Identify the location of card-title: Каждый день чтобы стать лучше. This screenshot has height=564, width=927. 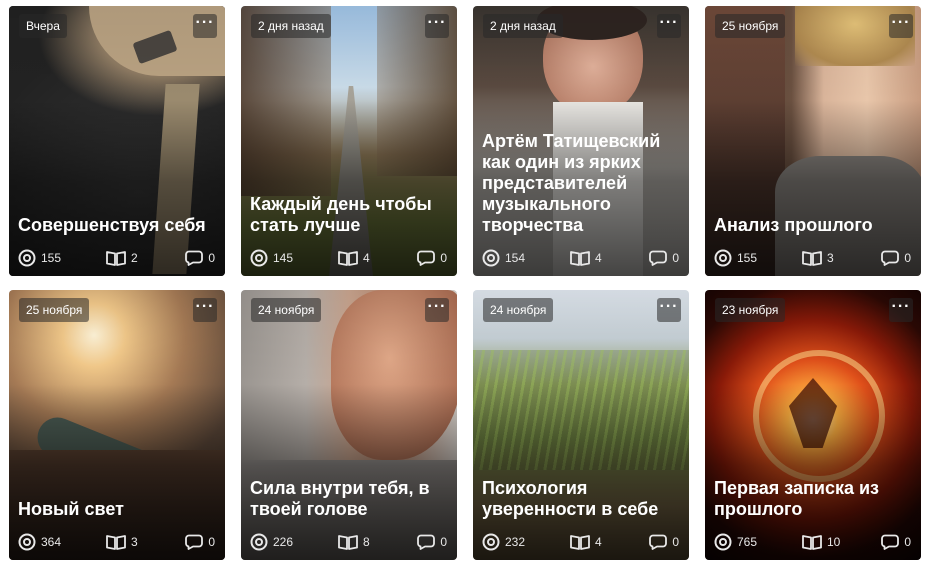
(348, 215).